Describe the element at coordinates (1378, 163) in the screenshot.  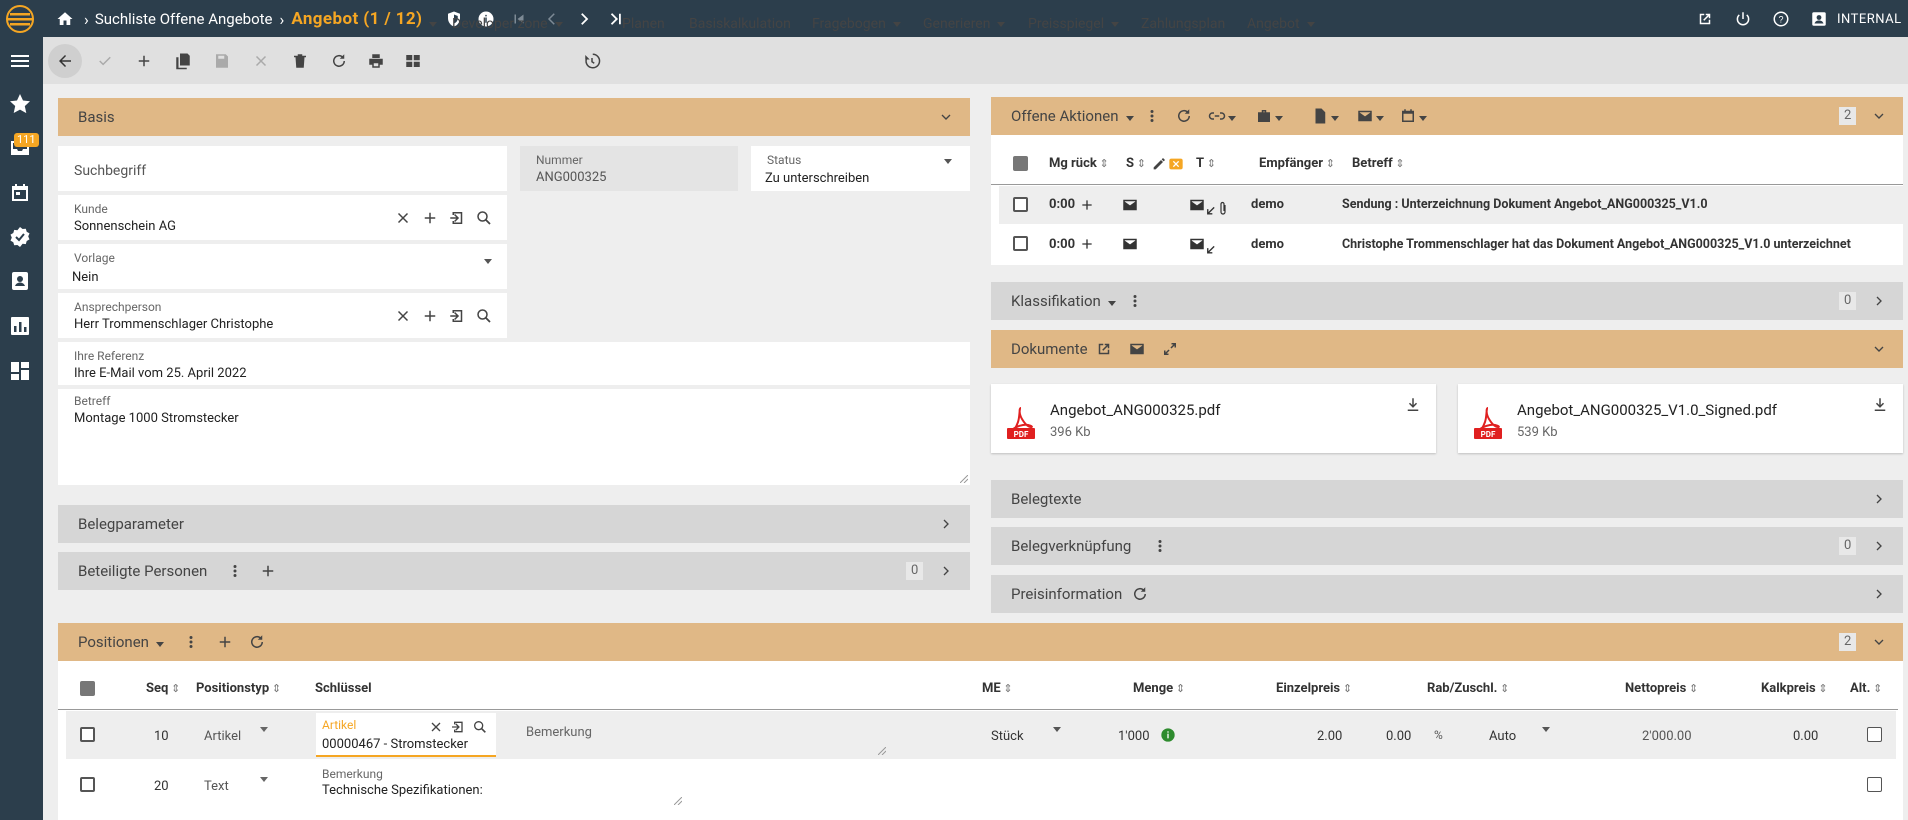
I see `col-betreff: Betreff` at that location.